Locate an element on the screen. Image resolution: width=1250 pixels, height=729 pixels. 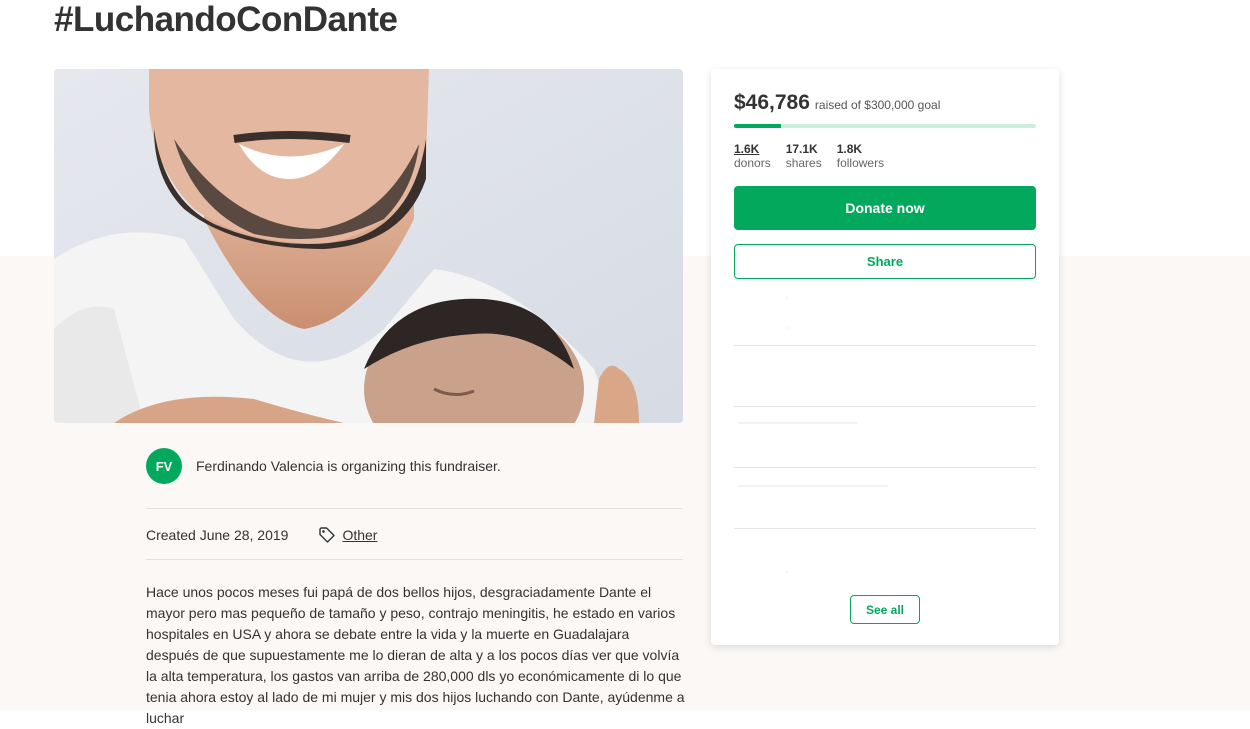
share-button: Share is located at coordinates (885, 261).